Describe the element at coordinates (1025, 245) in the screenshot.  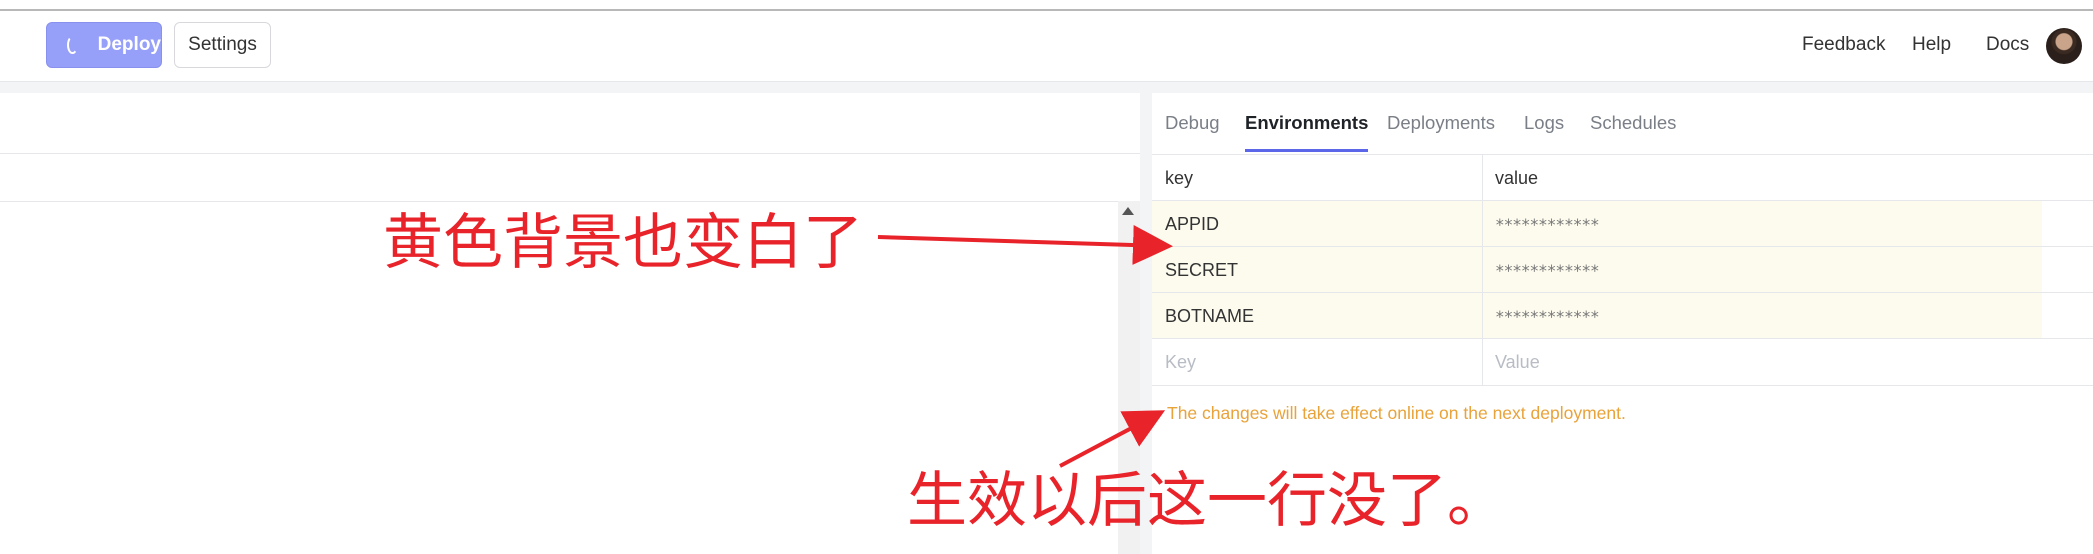
I see `annotation-arrow-top` at that location.